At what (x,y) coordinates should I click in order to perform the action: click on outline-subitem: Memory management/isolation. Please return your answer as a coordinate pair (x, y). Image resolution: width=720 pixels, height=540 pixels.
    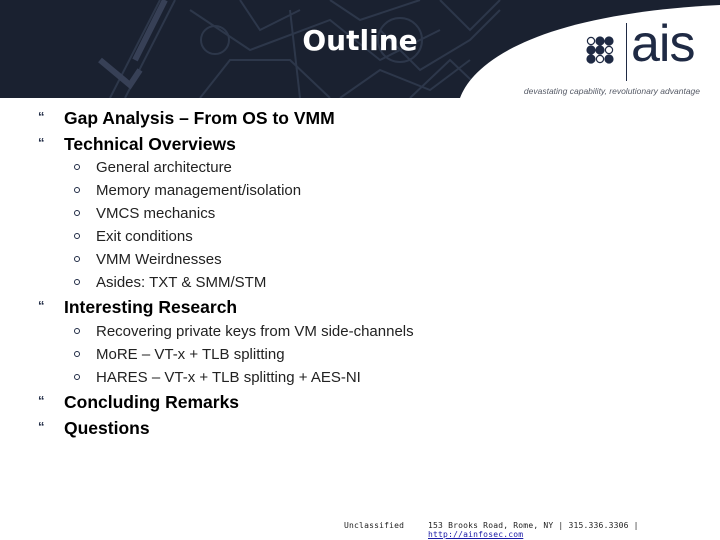
    Looking at the image, I should click on (300, 193).